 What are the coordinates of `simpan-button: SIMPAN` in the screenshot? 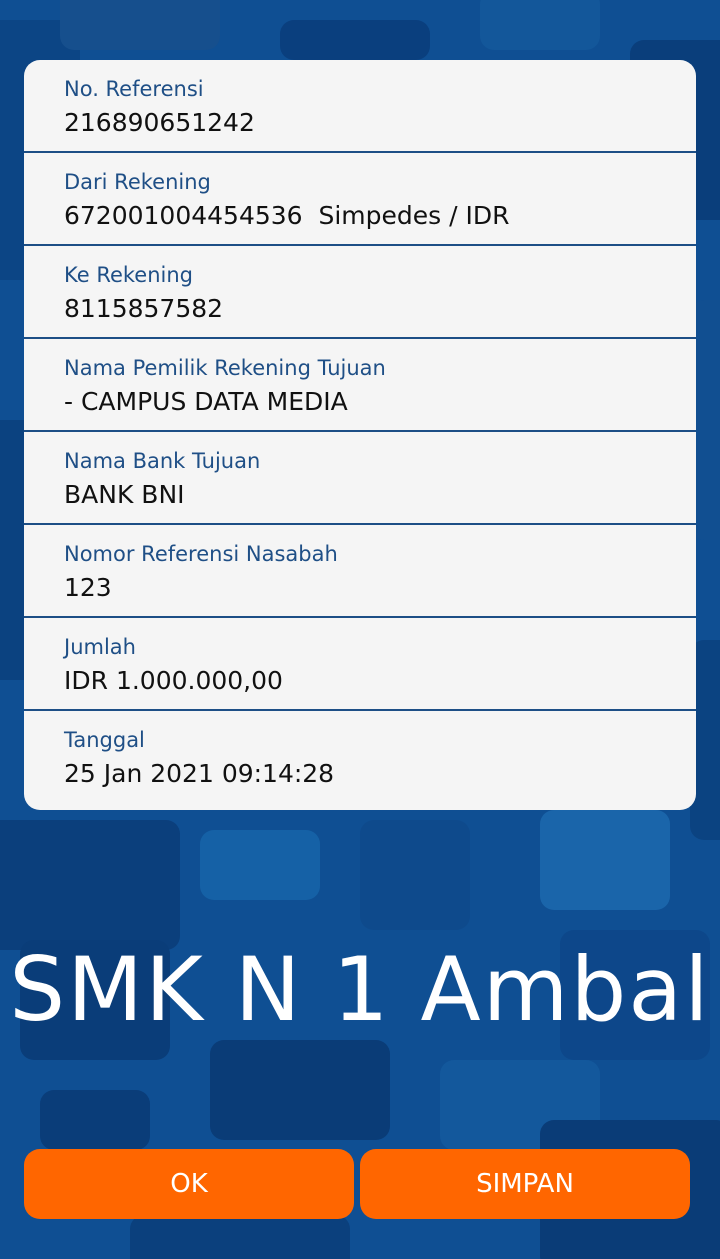 It's located at (525, 1184).